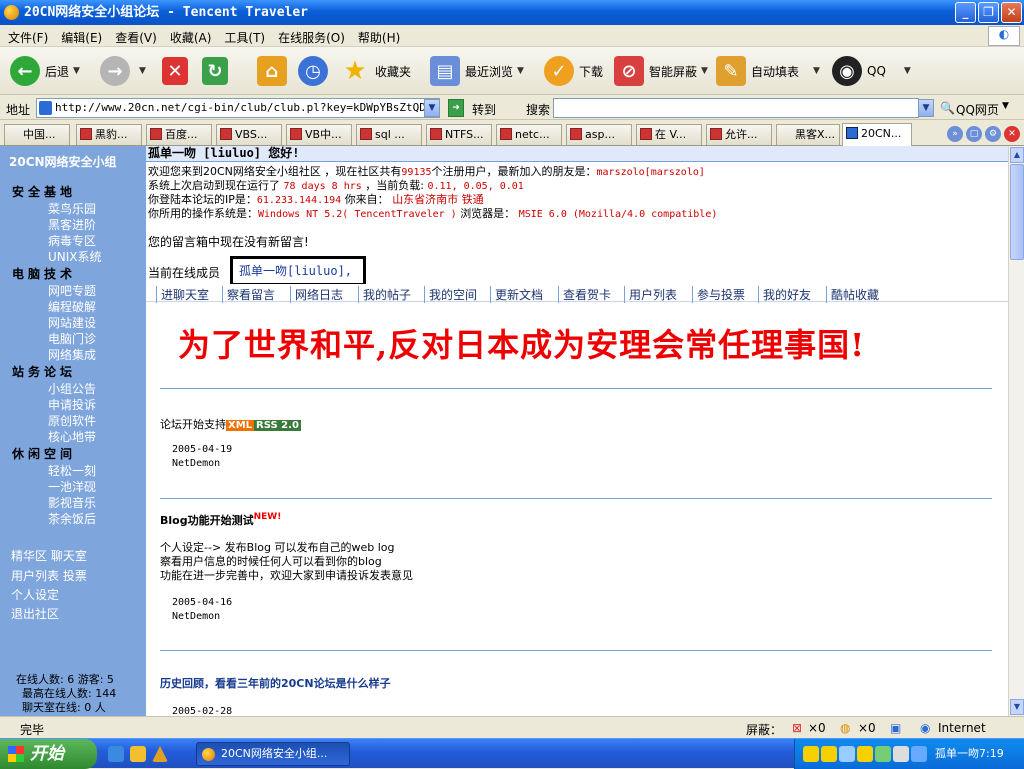 Image resolution: width=1024 pixels, height=769 pixels. Describe the element at coordinates (189, 35) in the screenshot. I see `menu-favorites: 收藏(A)` at that location.